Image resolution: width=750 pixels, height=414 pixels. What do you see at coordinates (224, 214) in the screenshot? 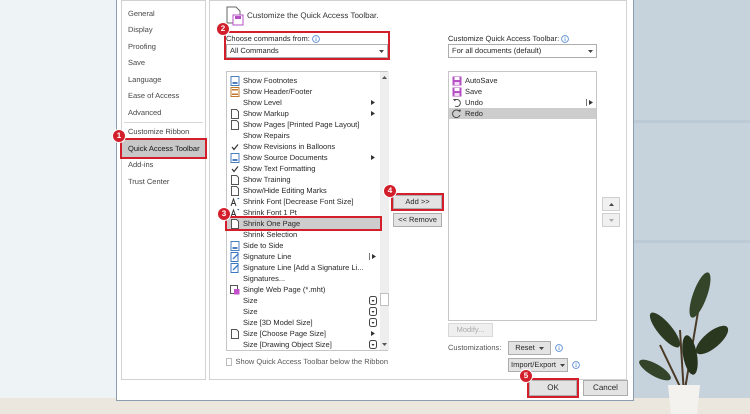
I see `step-badge: 3` at bounding box center [224, 214].